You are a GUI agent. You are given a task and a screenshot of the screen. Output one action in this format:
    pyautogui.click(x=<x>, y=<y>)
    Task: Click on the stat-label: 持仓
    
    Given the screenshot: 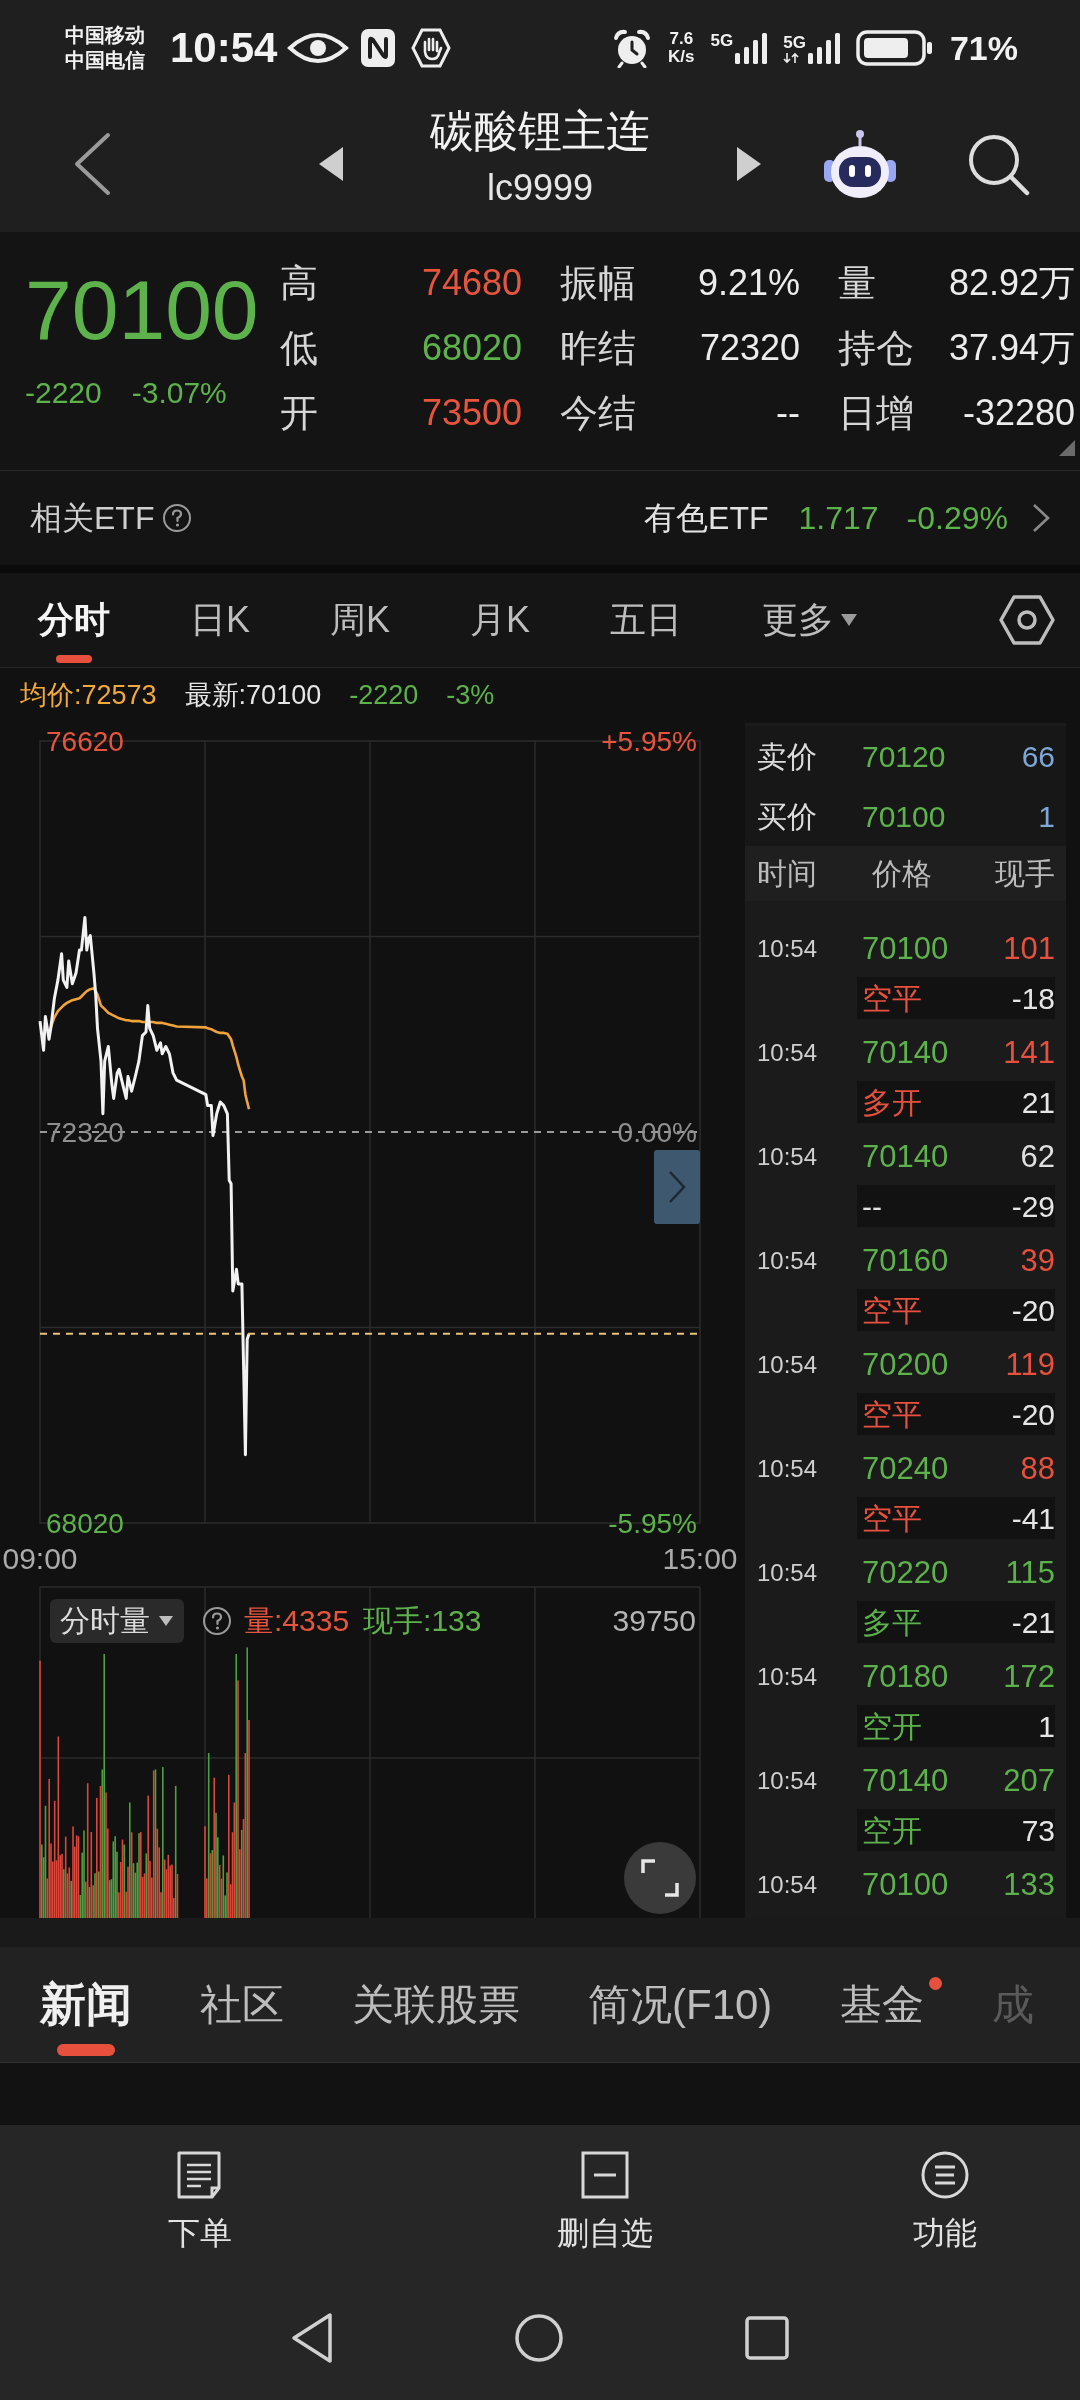 What is the action you would take?
    pyautogui.click(x=876, y=347)
    